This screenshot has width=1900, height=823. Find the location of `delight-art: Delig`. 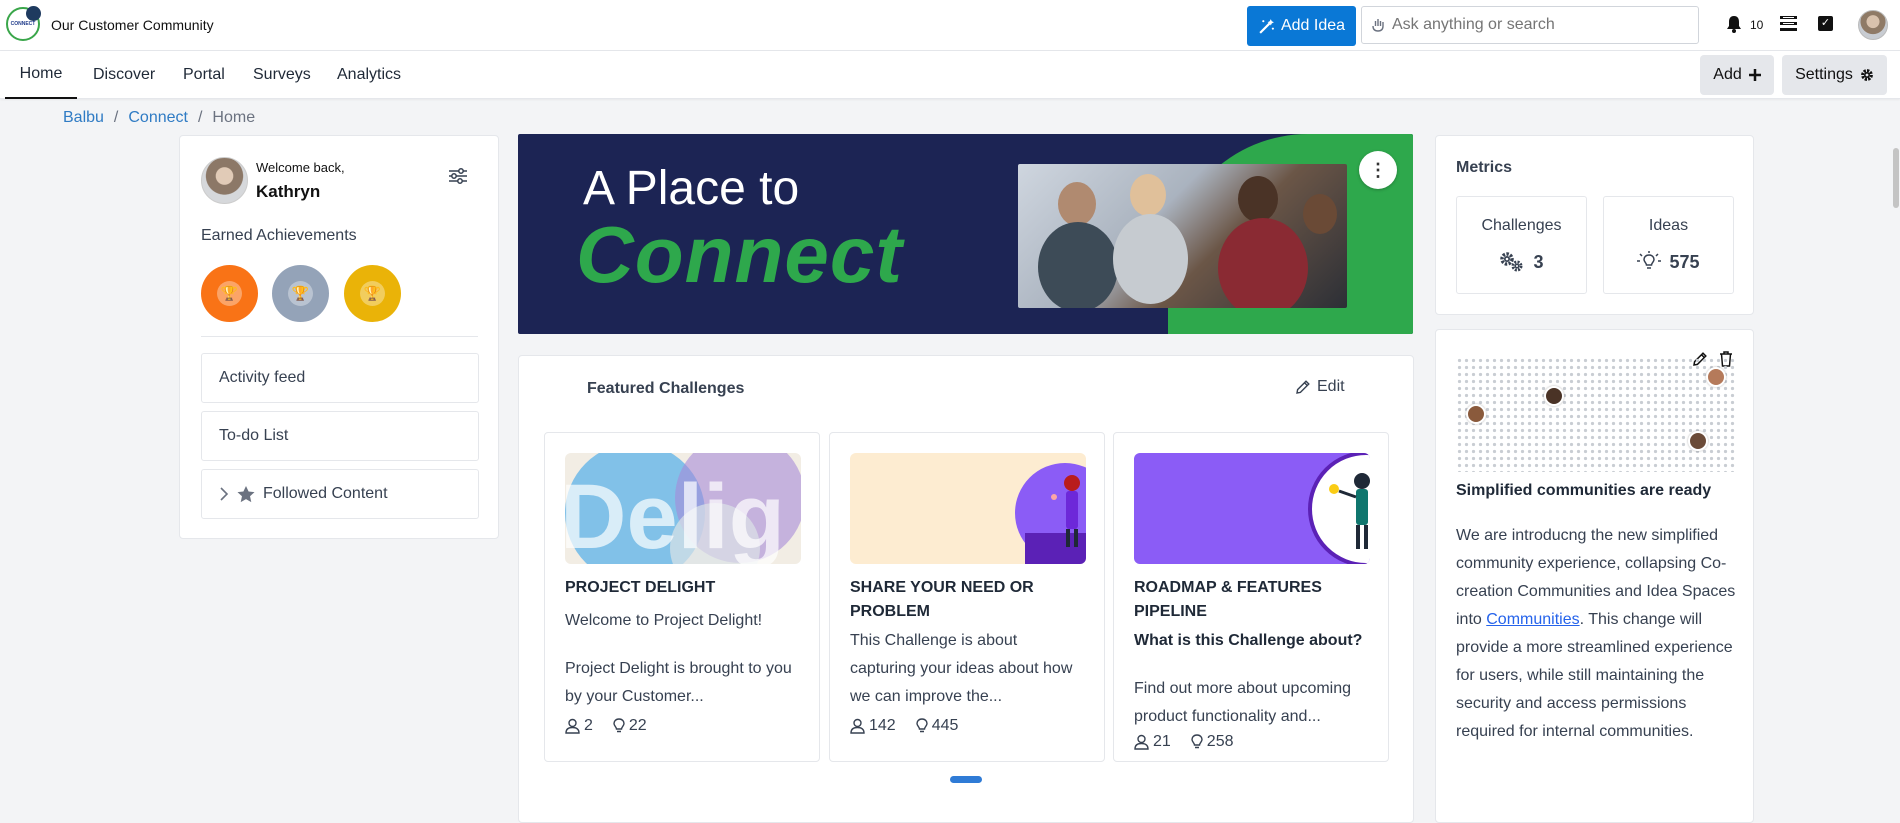

delight-art: Delig is located at coordinates (683, 508).